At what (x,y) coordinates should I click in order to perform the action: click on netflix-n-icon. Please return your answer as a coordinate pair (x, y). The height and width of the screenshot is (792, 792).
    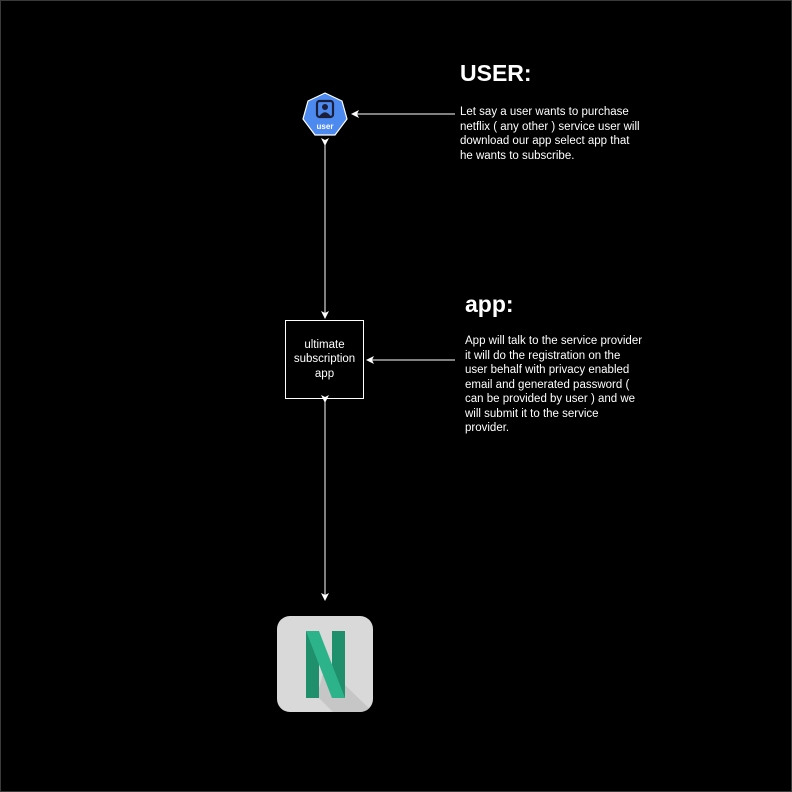
    Looking at the image, I should click on (339, 671).